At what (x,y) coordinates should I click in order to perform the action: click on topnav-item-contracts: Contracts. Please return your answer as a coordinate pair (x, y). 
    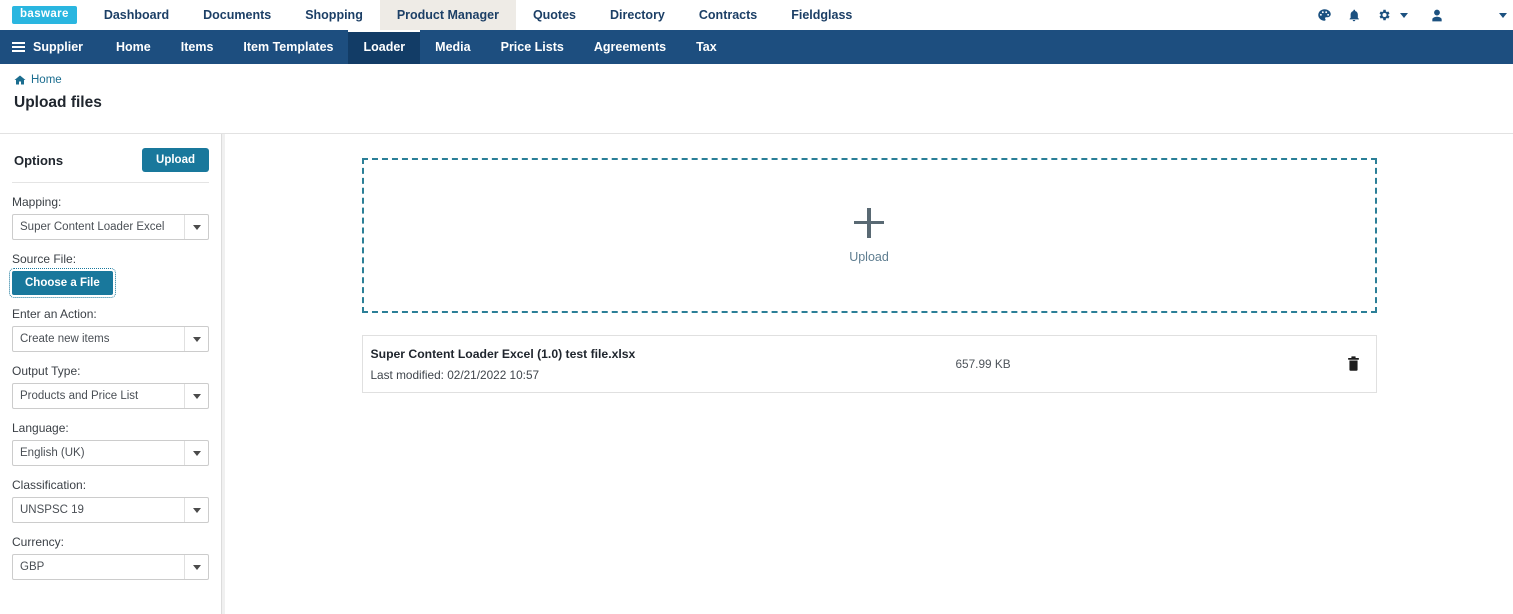
    Looking at the image, I should click on (728, 15).